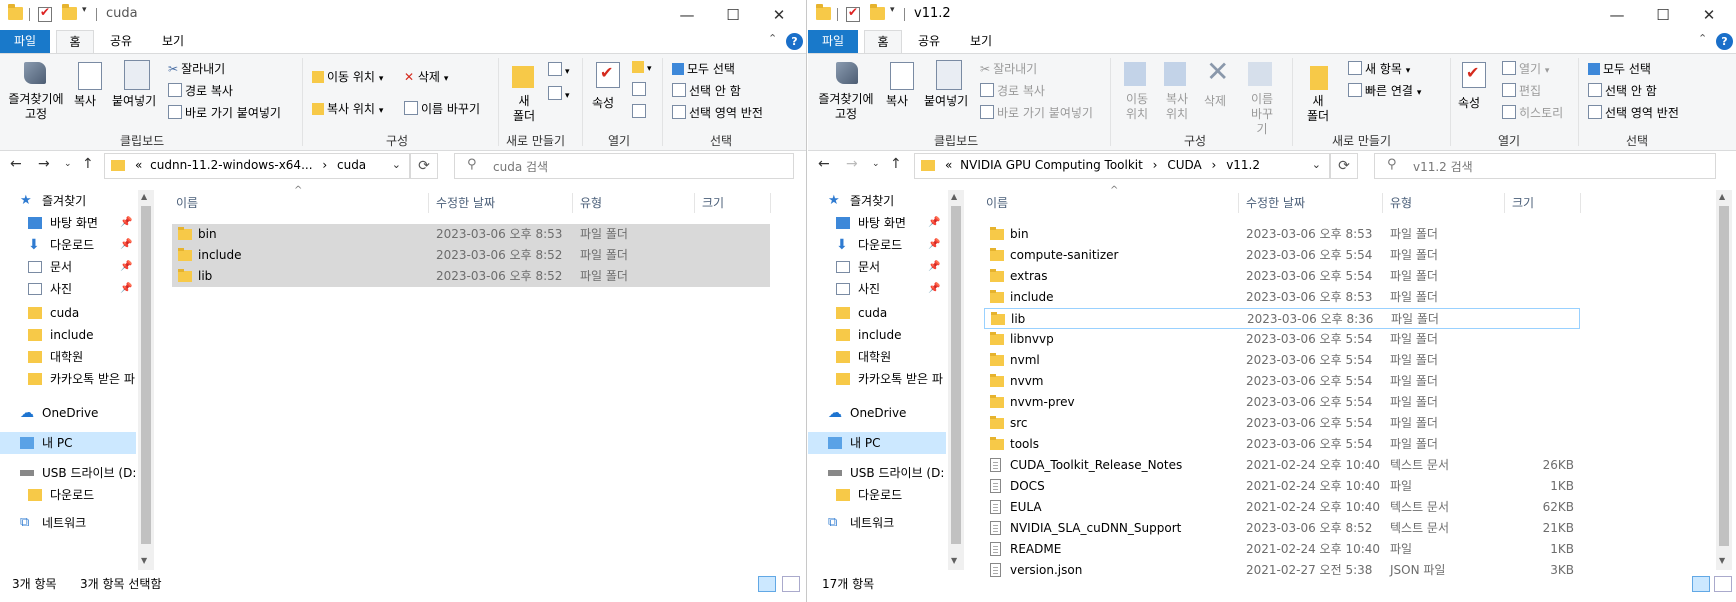 The width and height of the screenshot is (1736, 602). Describe the element at coordinates (520, 166) in the screenshot. I see `search-placeholder: cuda 검색` at that location.